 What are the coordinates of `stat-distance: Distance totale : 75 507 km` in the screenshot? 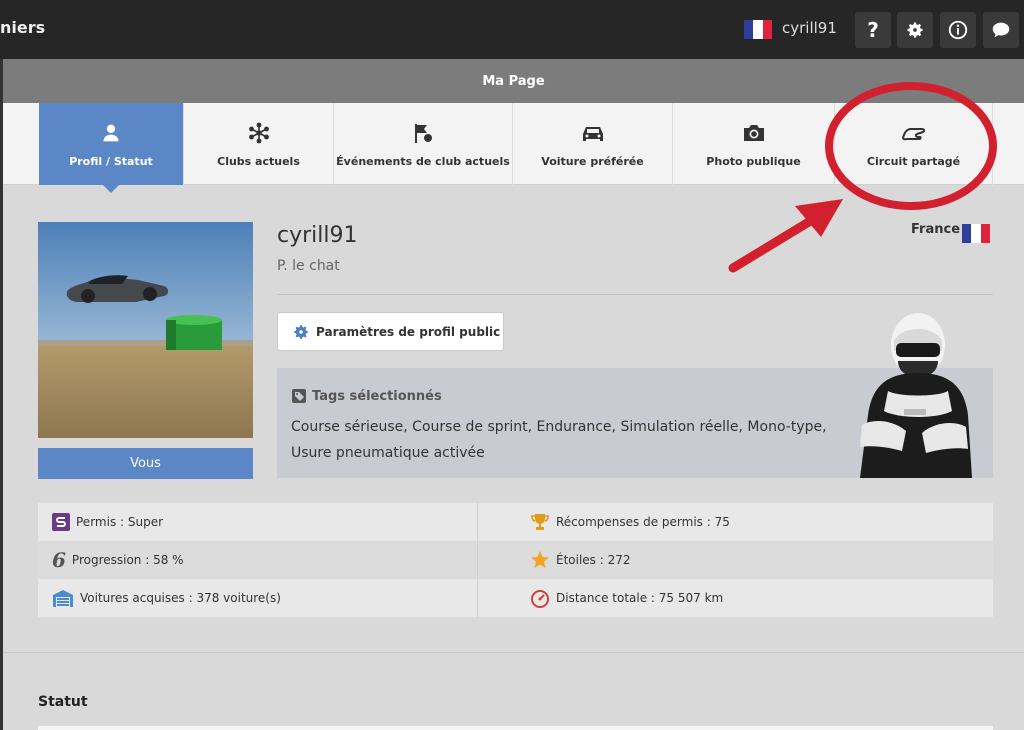 It's located at (619, 598).